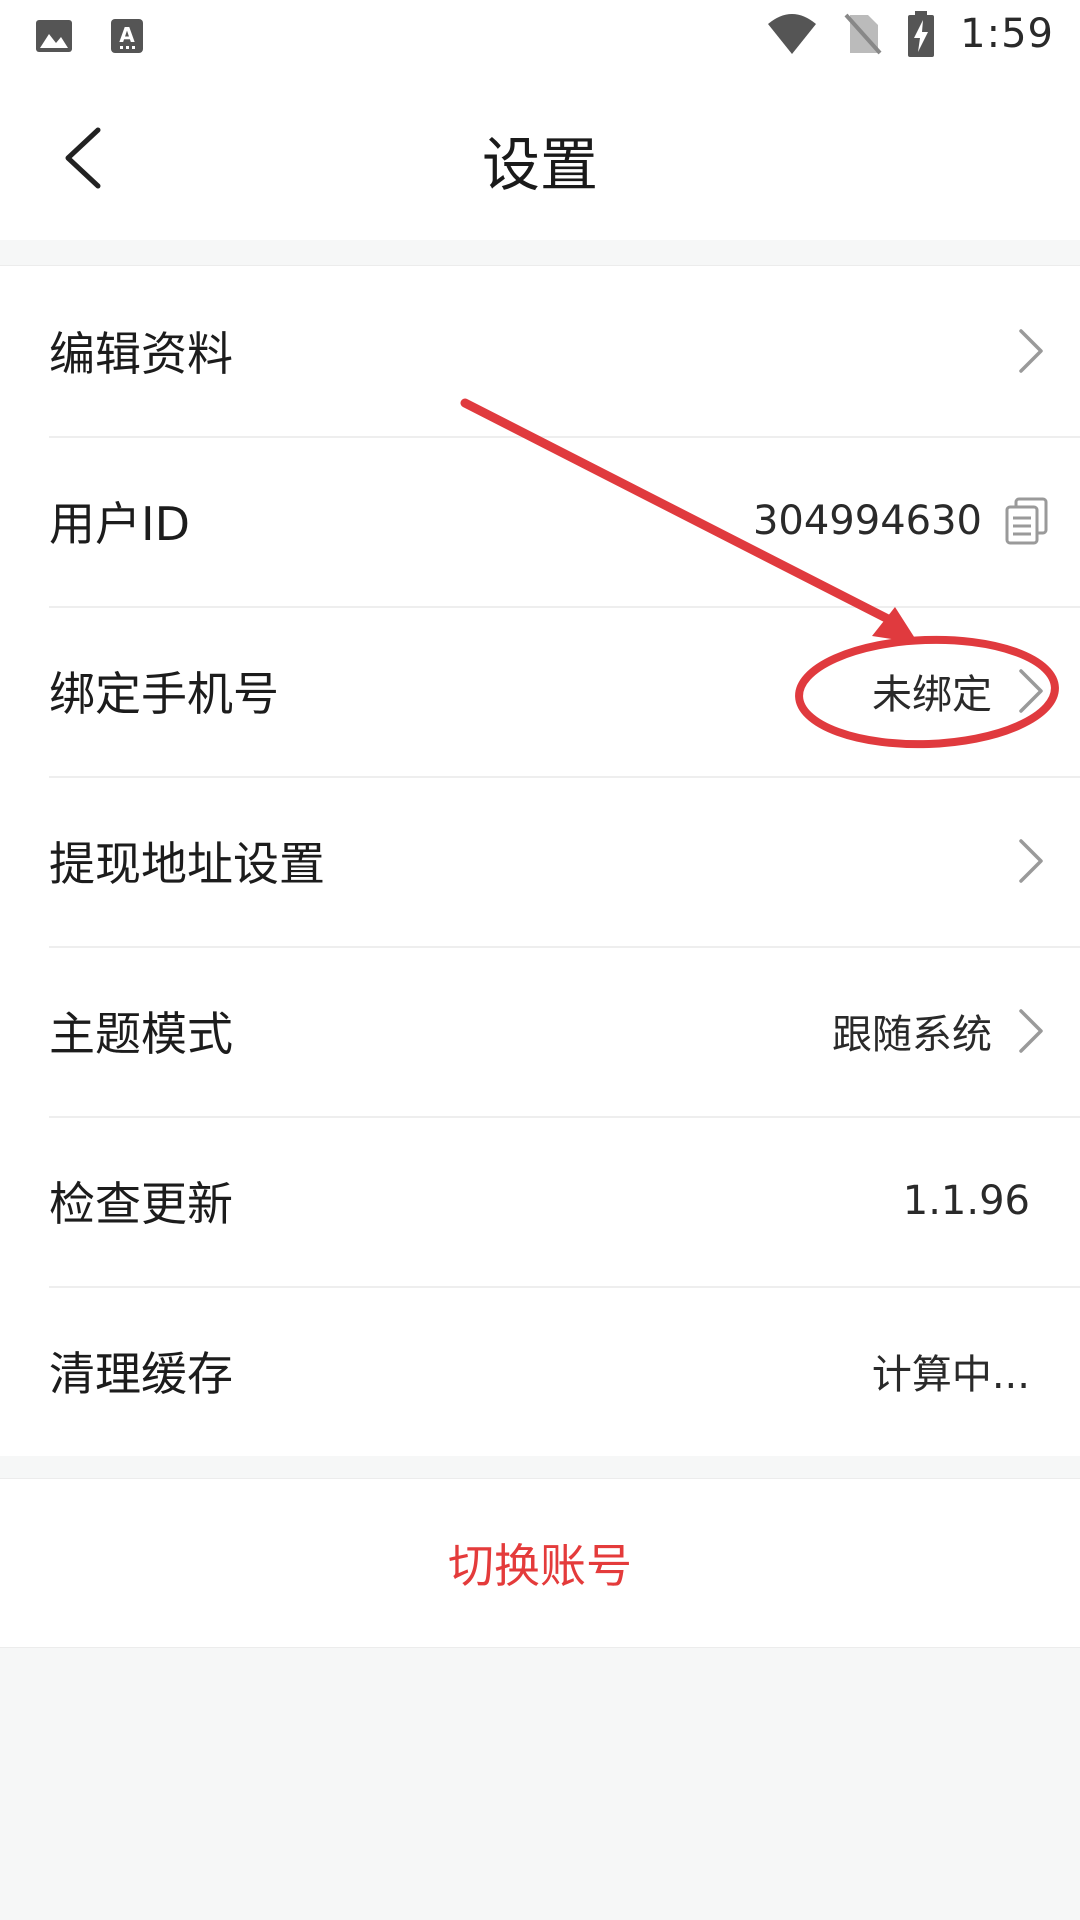  Describe the element at coordinates (932, 695) in the screenshot. I see `bind-phone-status: 未绑定` at that location.